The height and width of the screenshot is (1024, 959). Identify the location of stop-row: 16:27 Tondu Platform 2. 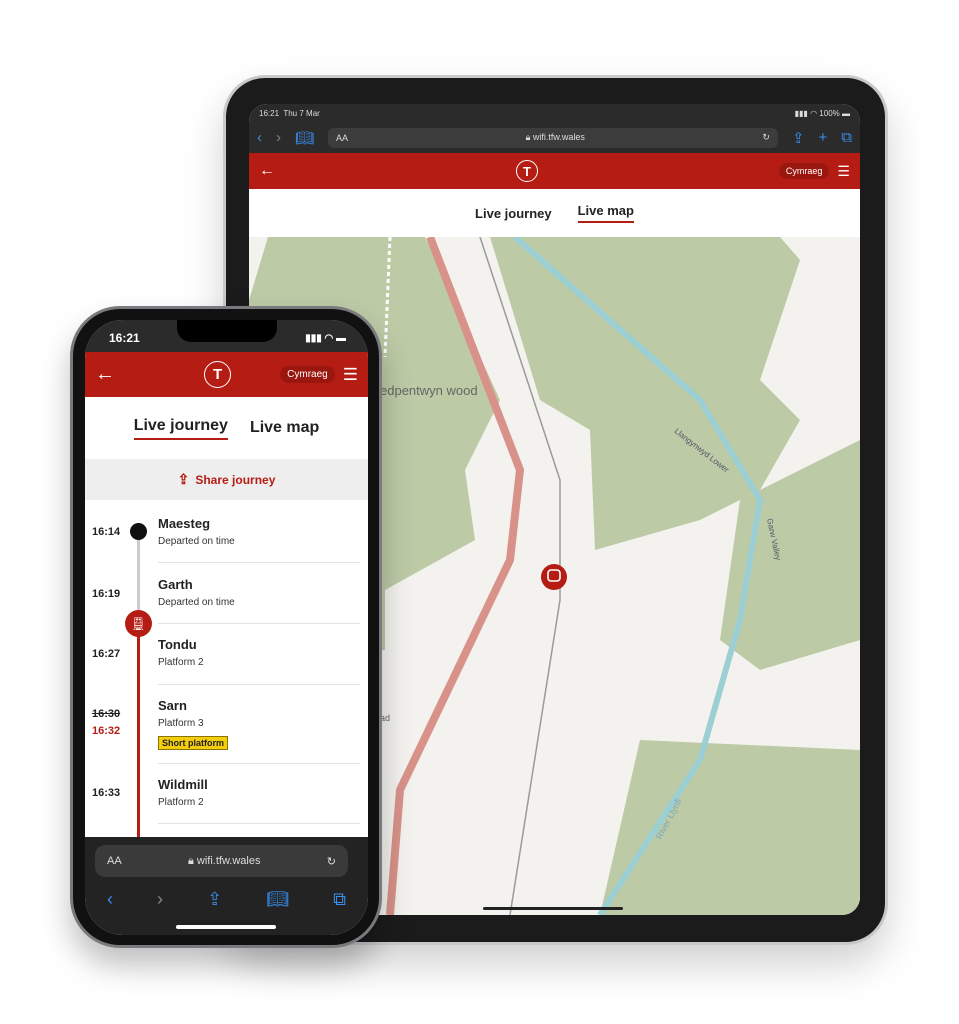
(226, 654).